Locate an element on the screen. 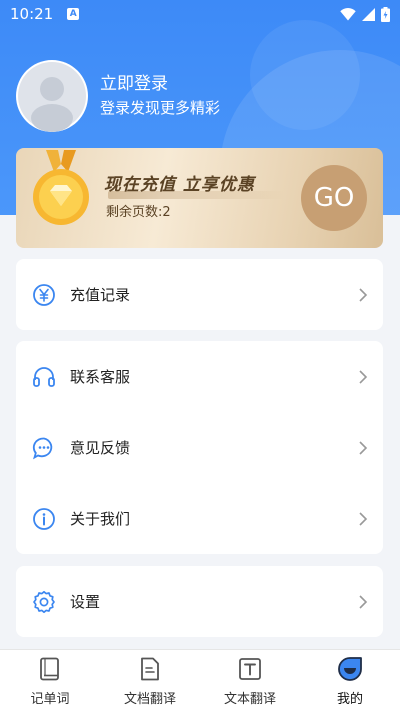 The width and height of the screenshot is (400, 711). go-button: GO is located at coordinates (334, 198).